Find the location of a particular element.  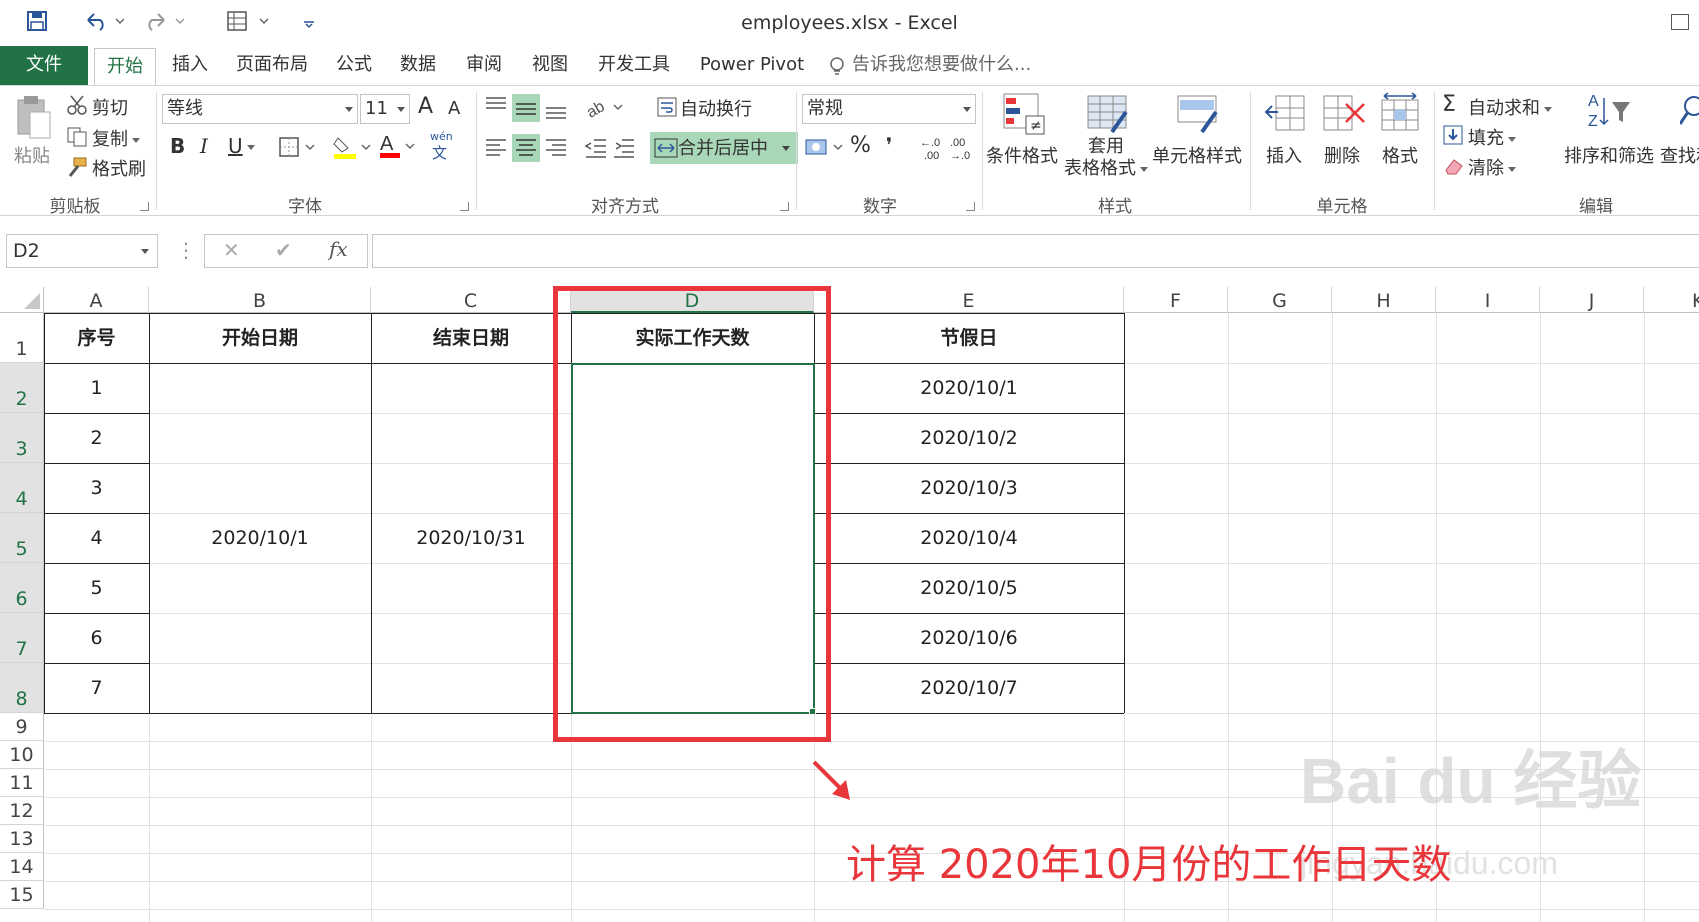

sigma-icon: Σ is located at coordinates (1449, 104).